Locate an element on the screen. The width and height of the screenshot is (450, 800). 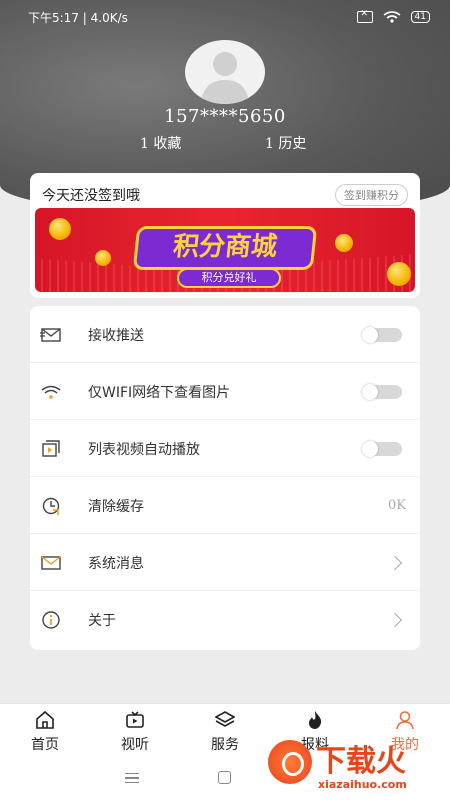
push-toggle is located at coordinates (382, 334).